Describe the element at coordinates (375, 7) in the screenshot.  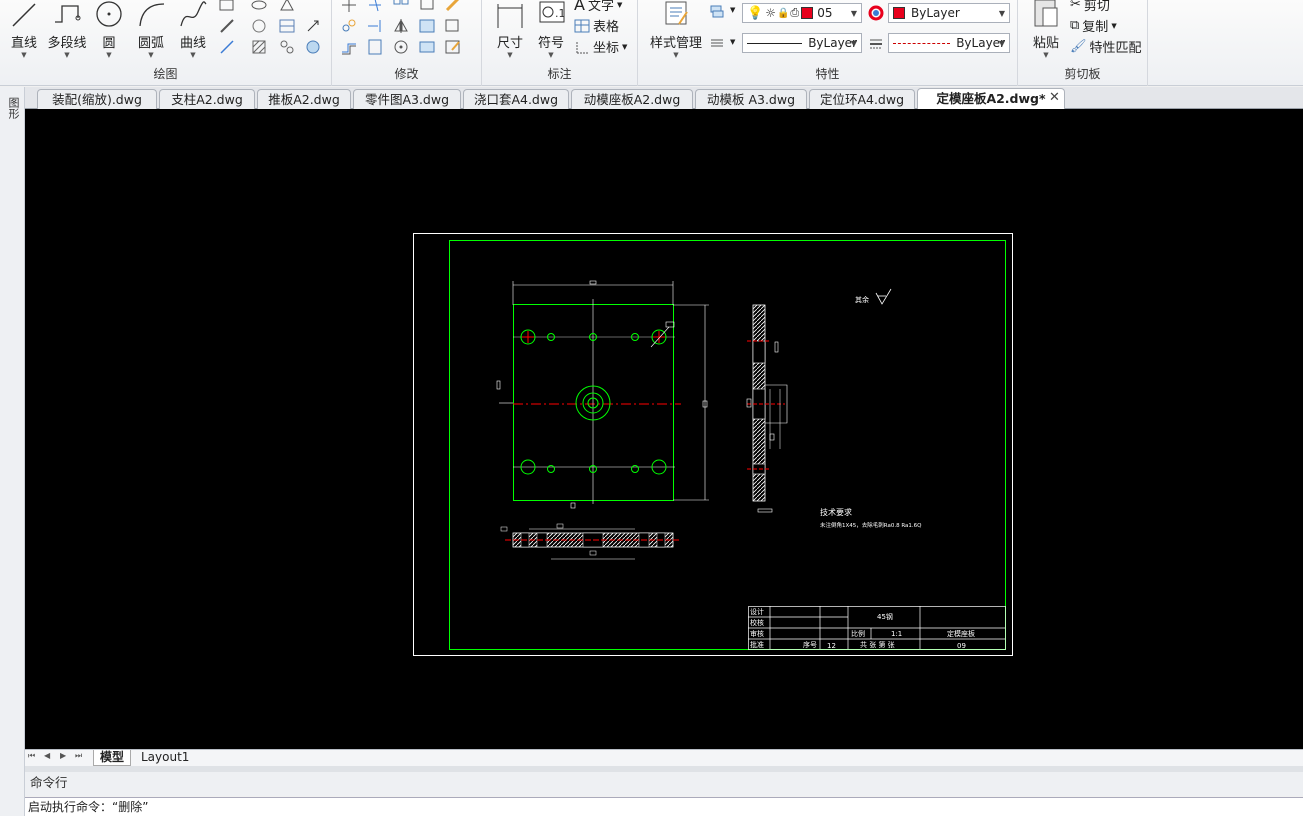
I see `trim-icon` at that location.